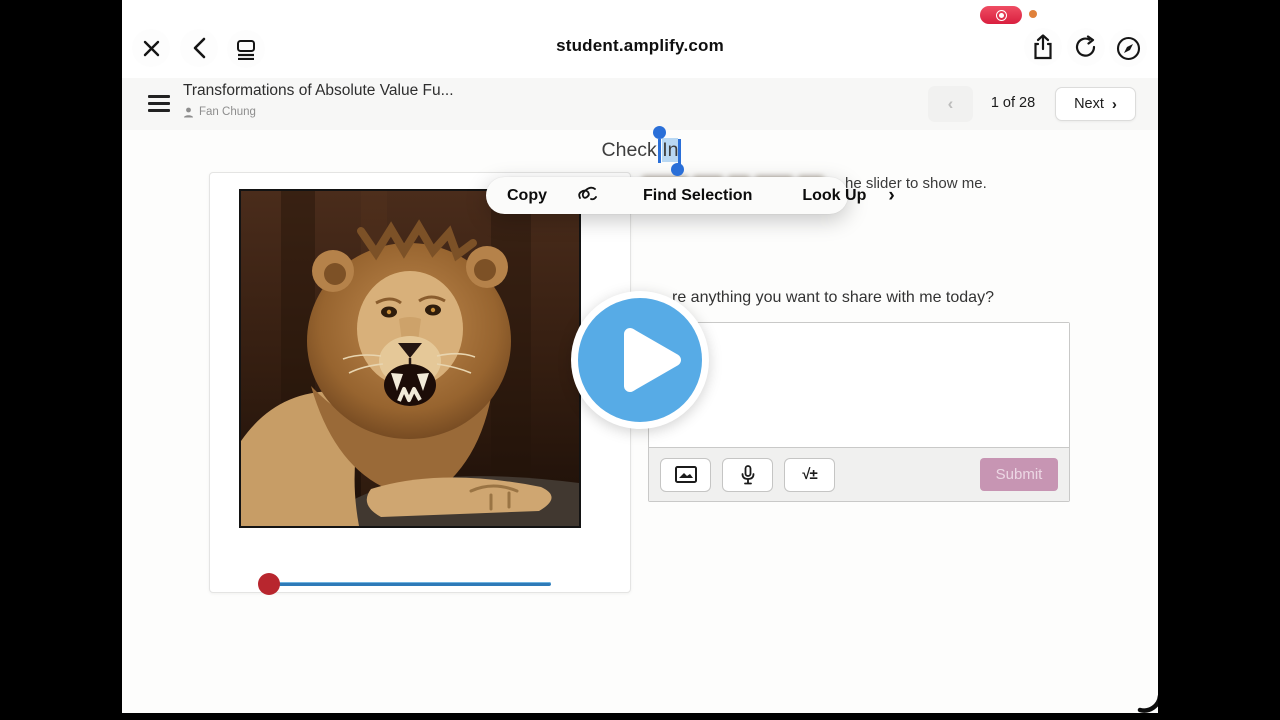 This screenshot has width=1280, height=720. I want to click on selection-bar-start, so click(659, 151).